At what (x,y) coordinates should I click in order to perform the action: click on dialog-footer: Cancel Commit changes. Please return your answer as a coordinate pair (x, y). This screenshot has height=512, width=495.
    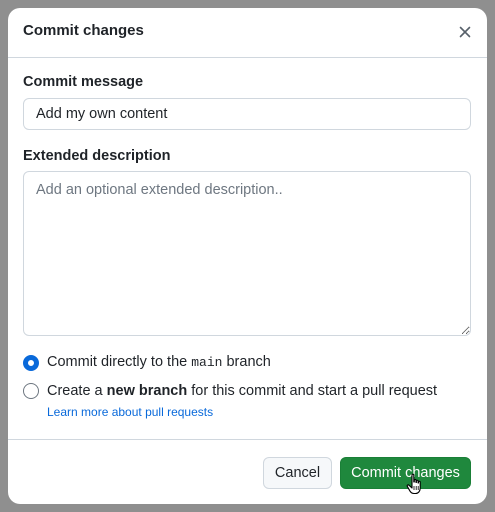
    Looking at the image, I should click on (247, 471).